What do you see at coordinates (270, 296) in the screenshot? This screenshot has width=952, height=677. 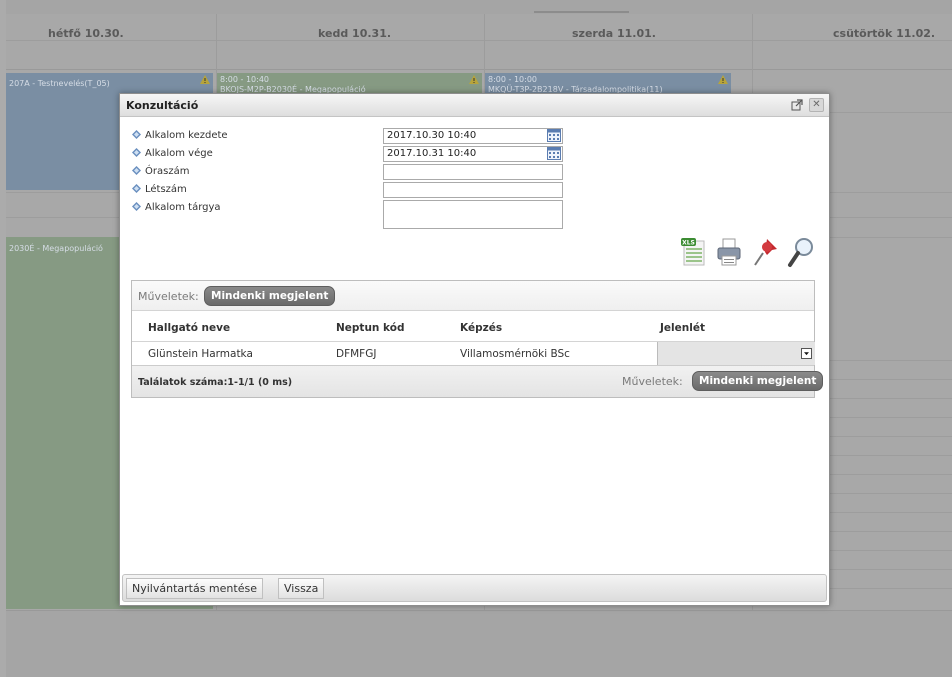 I see `all-present-button: Mindenki megjelent` at bounding box center [270, 296].